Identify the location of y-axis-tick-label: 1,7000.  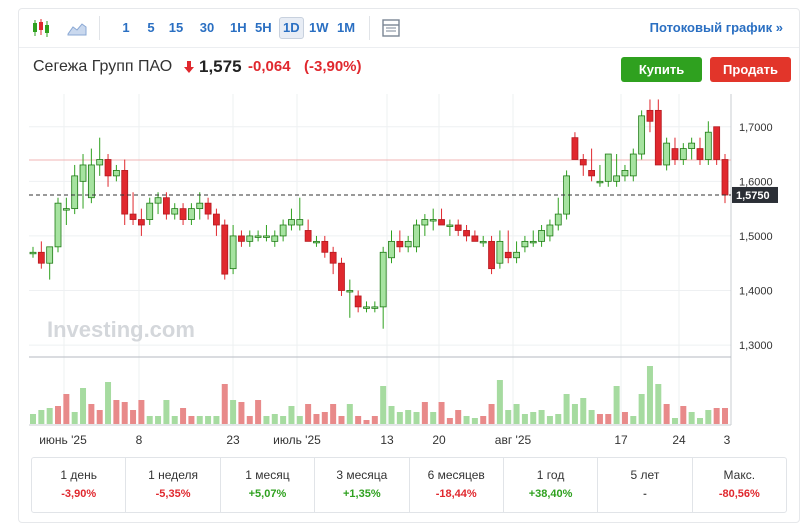
(756, 128).